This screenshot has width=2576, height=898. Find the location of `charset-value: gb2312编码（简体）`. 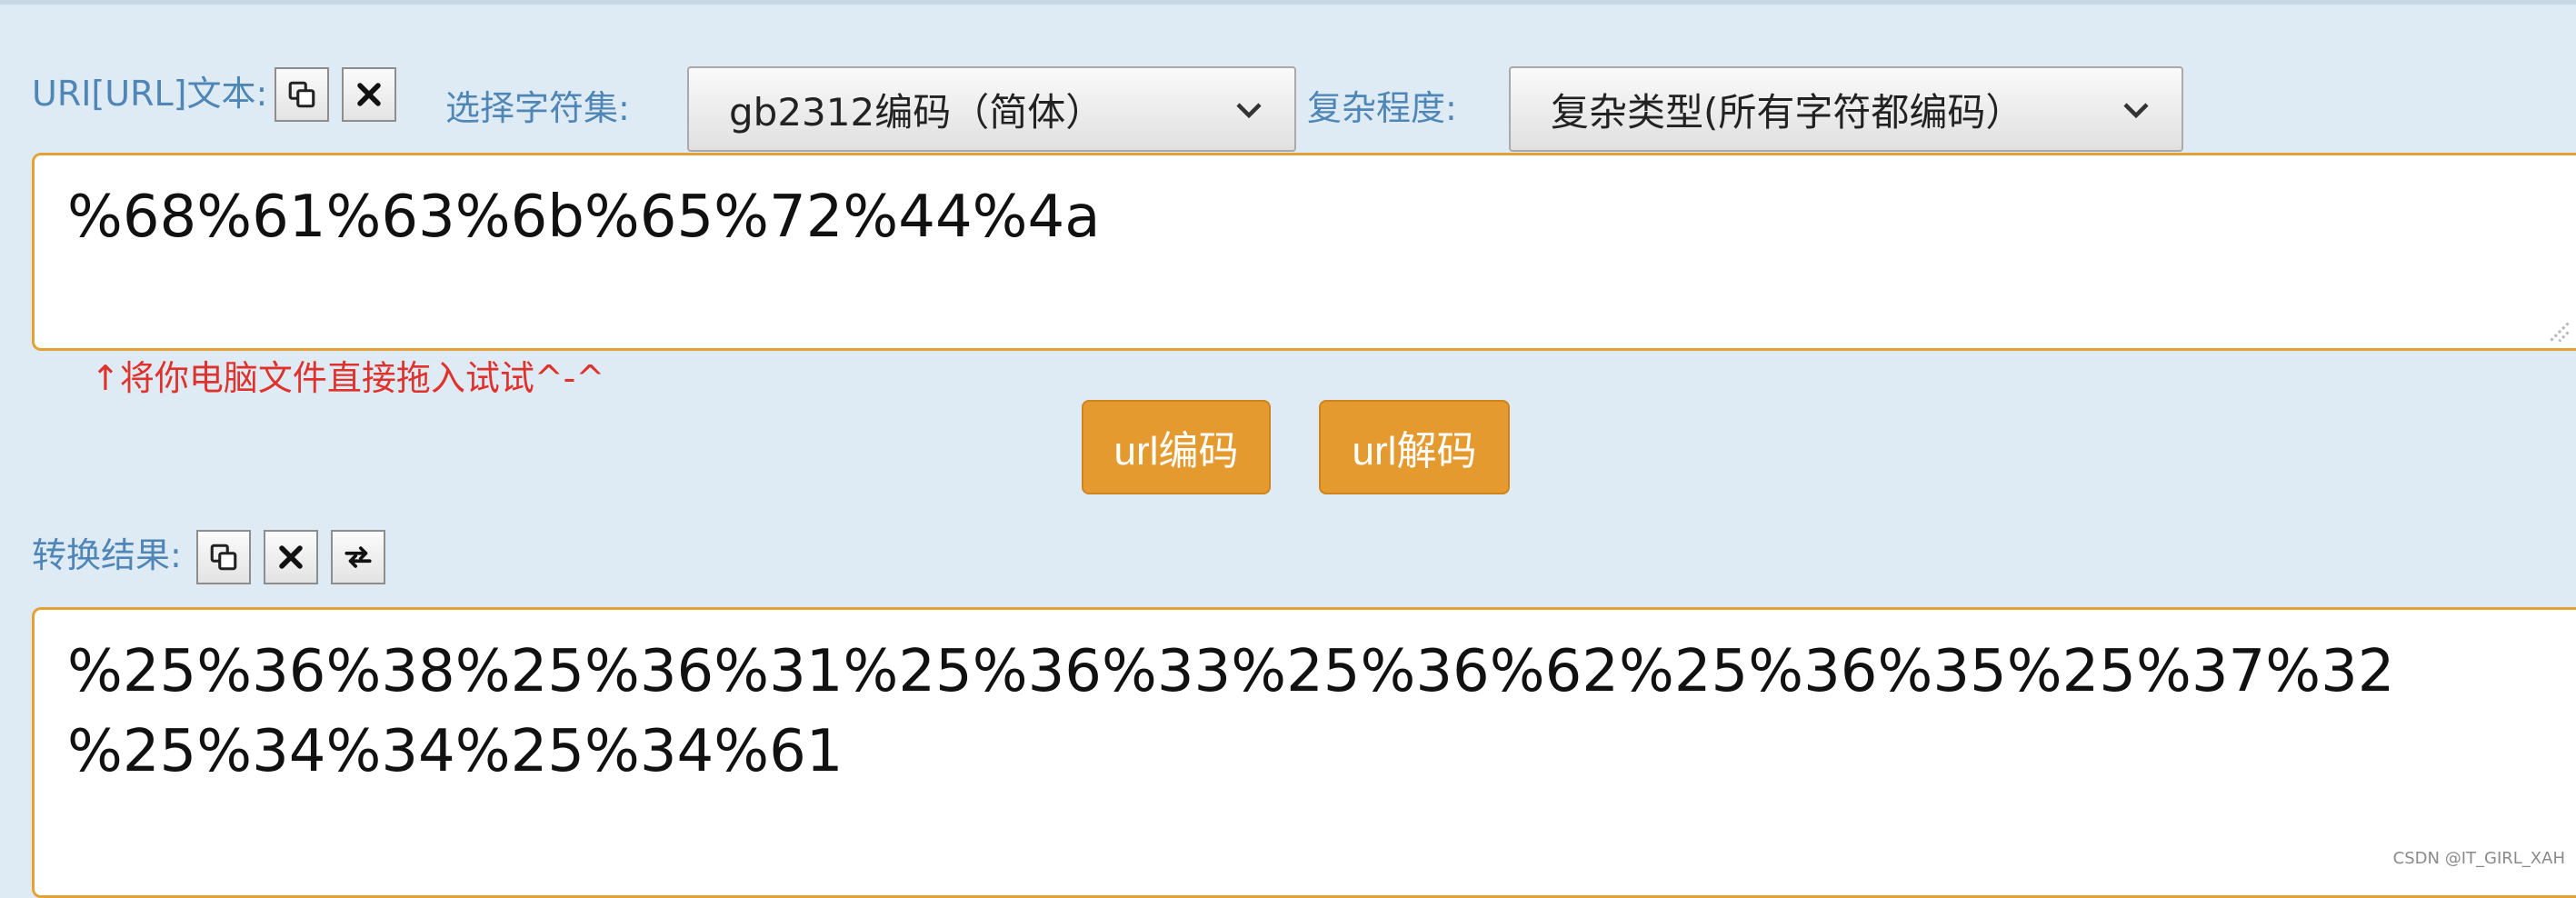

charset-value: gb2312编码（简体） is located at coordinates (916, 112).